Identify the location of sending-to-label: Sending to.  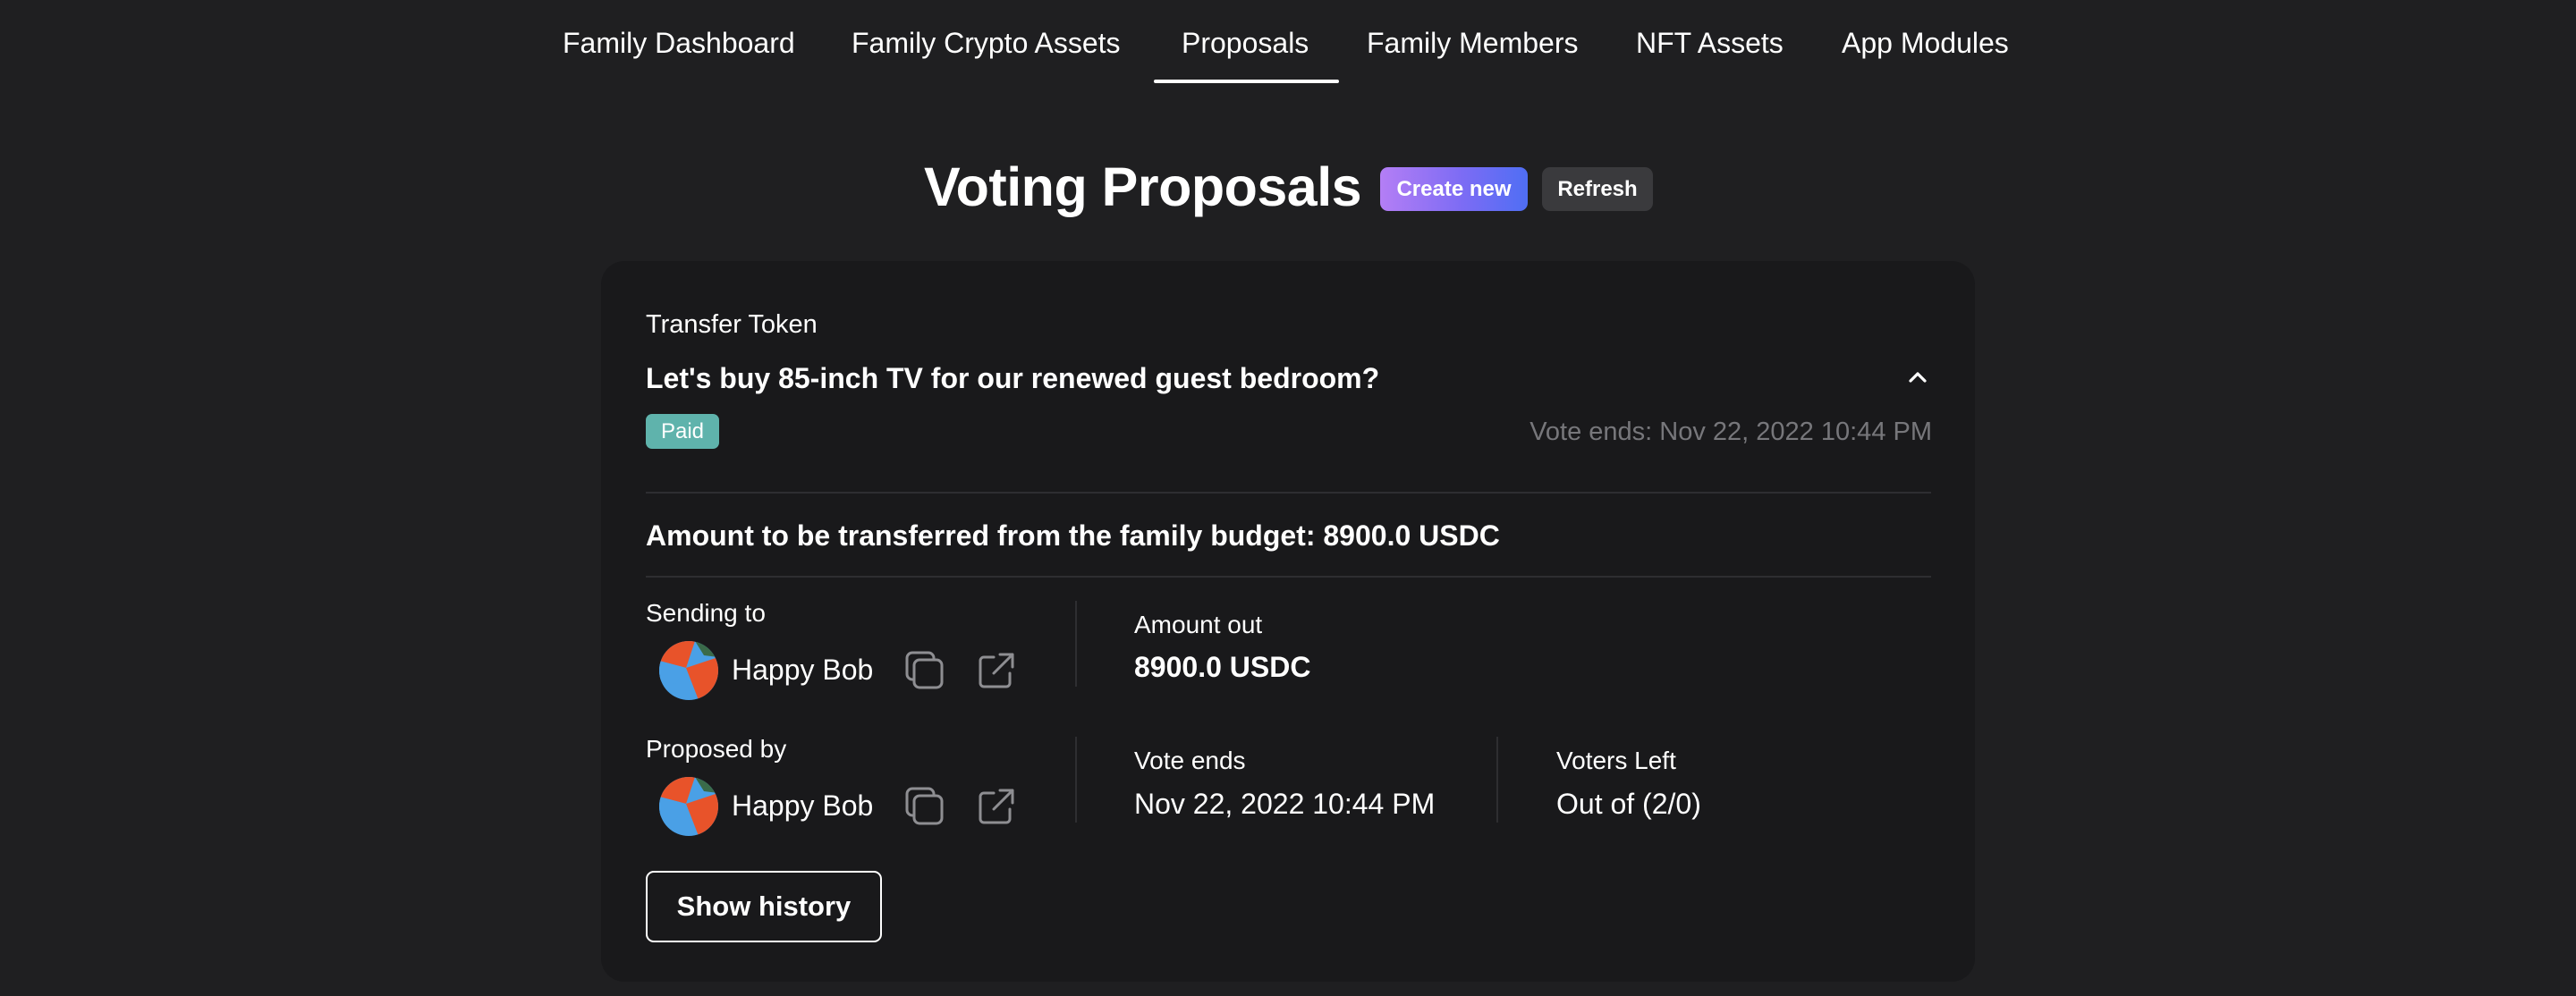
(706, 613).